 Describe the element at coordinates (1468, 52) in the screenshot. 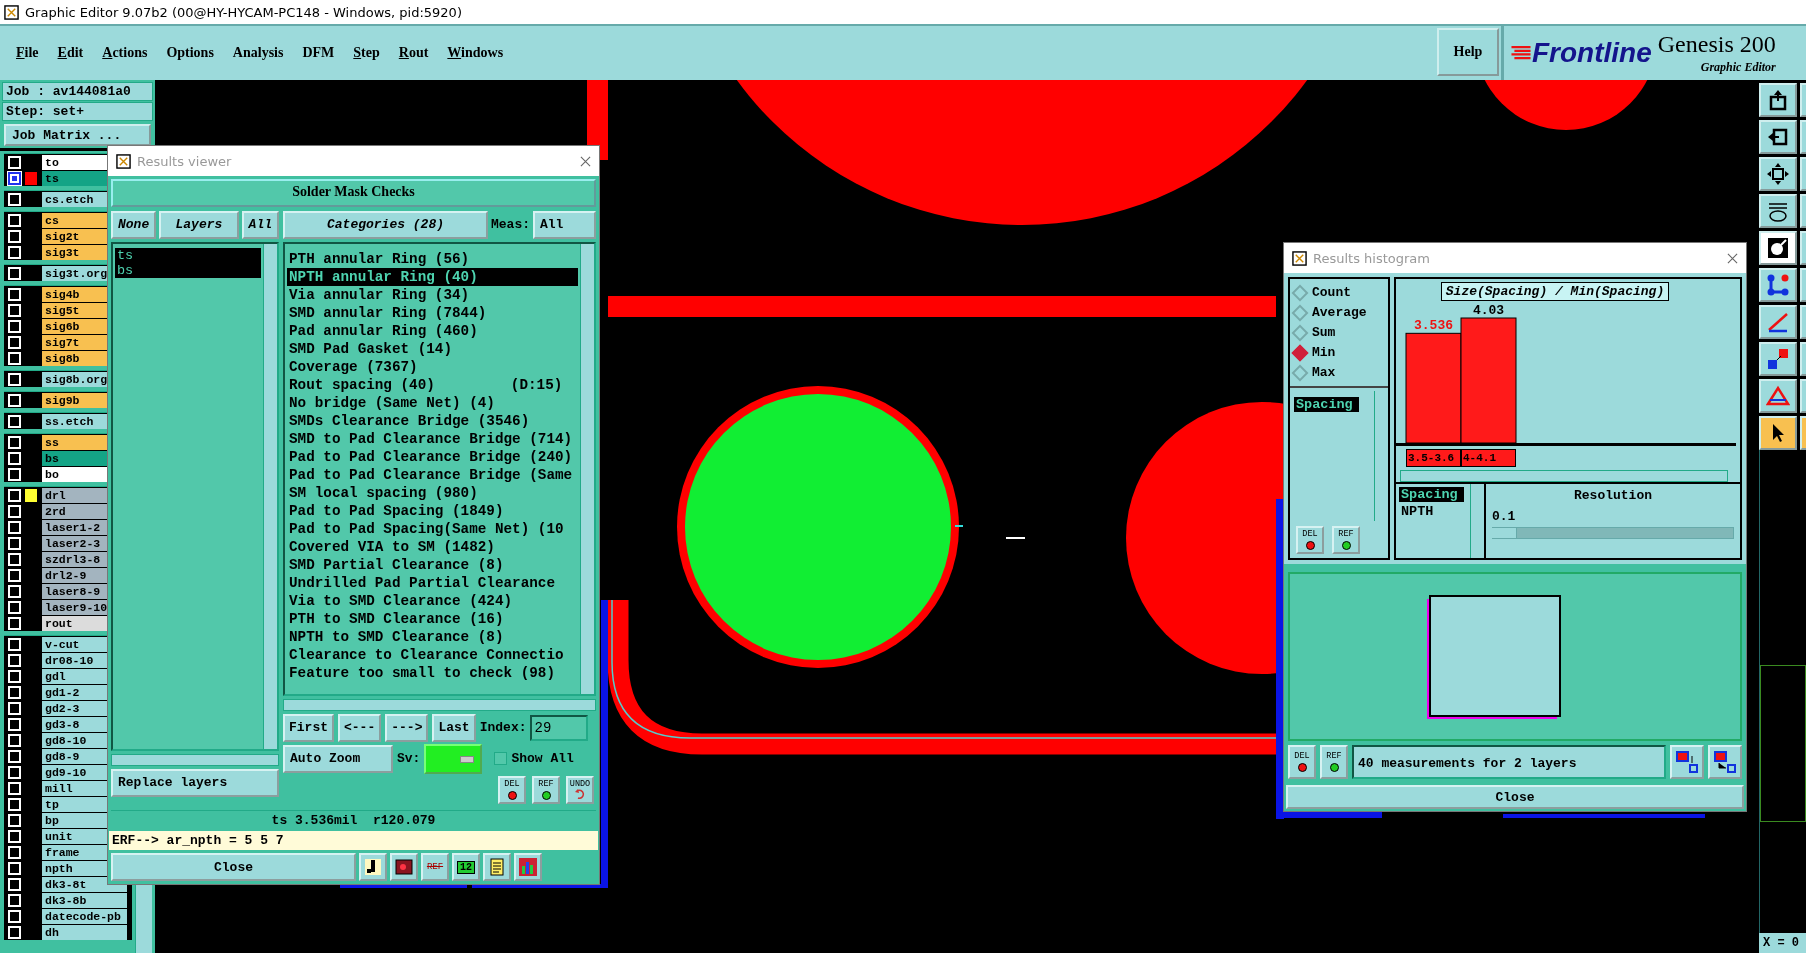

I see `help-button: Help` at that location.